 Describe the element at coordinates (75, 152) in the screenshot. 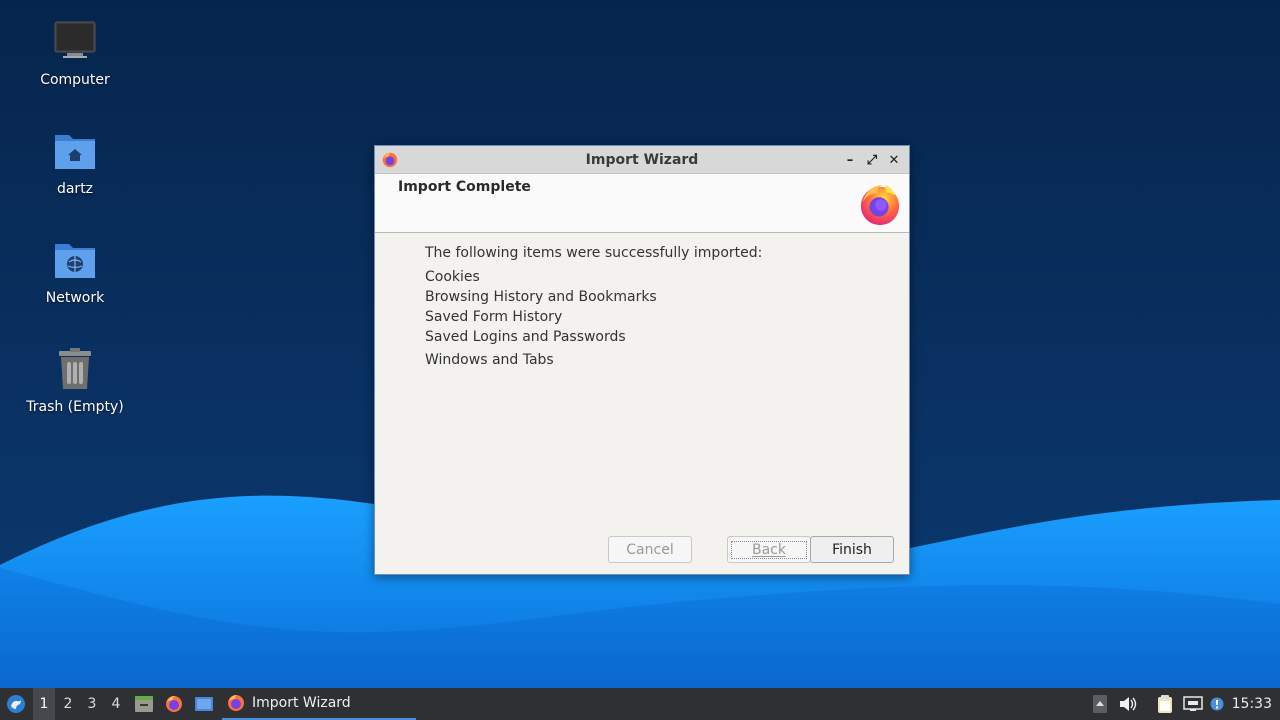

I see `home-folder-icon` at that location.